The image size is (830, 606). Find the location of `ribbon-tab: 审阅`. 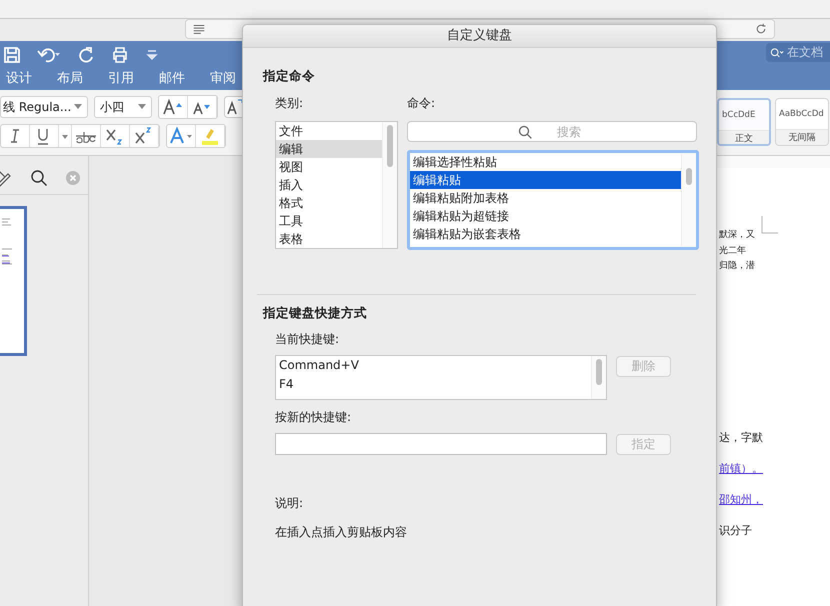

ribbon-tab: 审阅 is located at coordinates (223, 78).